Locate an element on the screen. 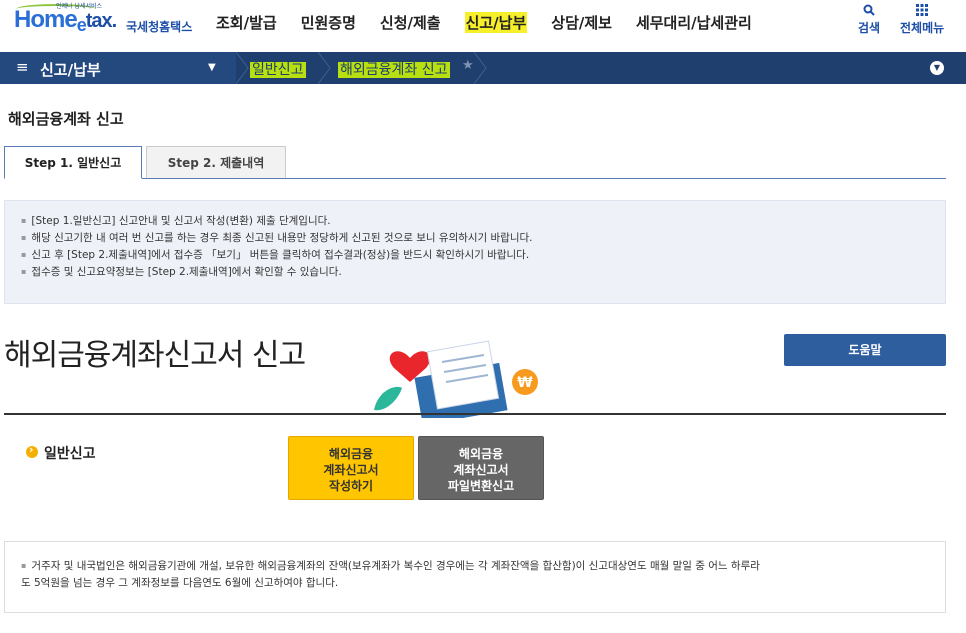 This screenshot has width=966, height=633. logo-wordmark: Homeetax. is located at coordinates (65, 20).